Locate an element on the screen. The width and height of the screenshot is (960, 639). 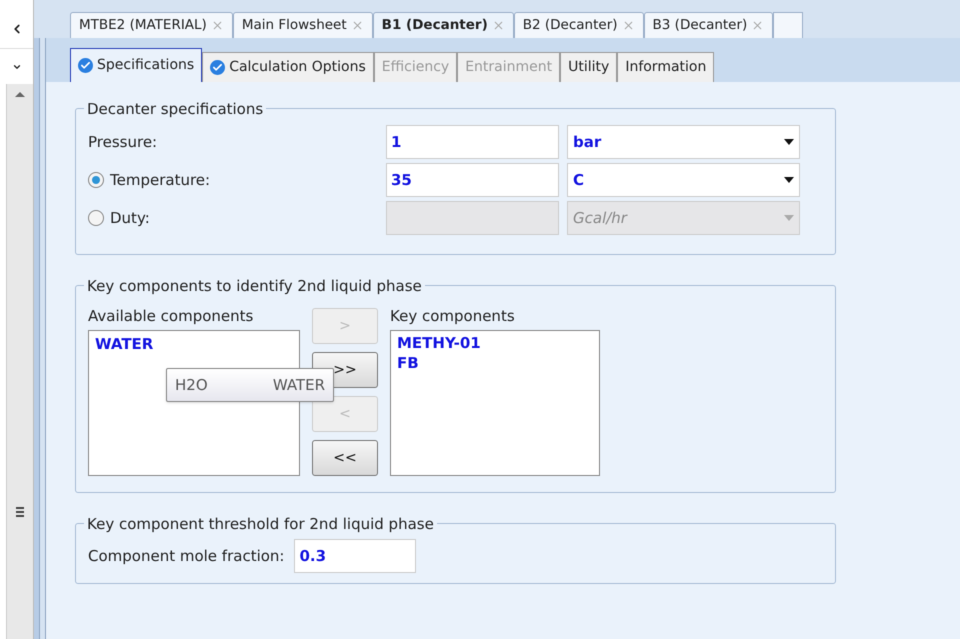
tooltip-formula: H2O is located at coordinates (191, 385).